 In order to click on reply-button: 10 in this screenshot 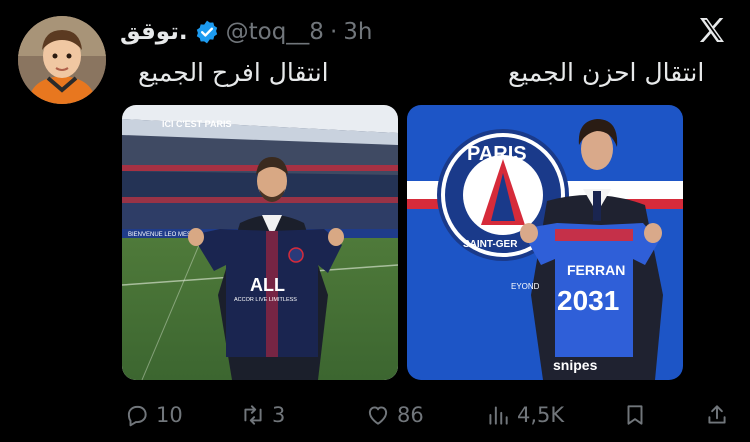, I will do `click(153, 415)`.